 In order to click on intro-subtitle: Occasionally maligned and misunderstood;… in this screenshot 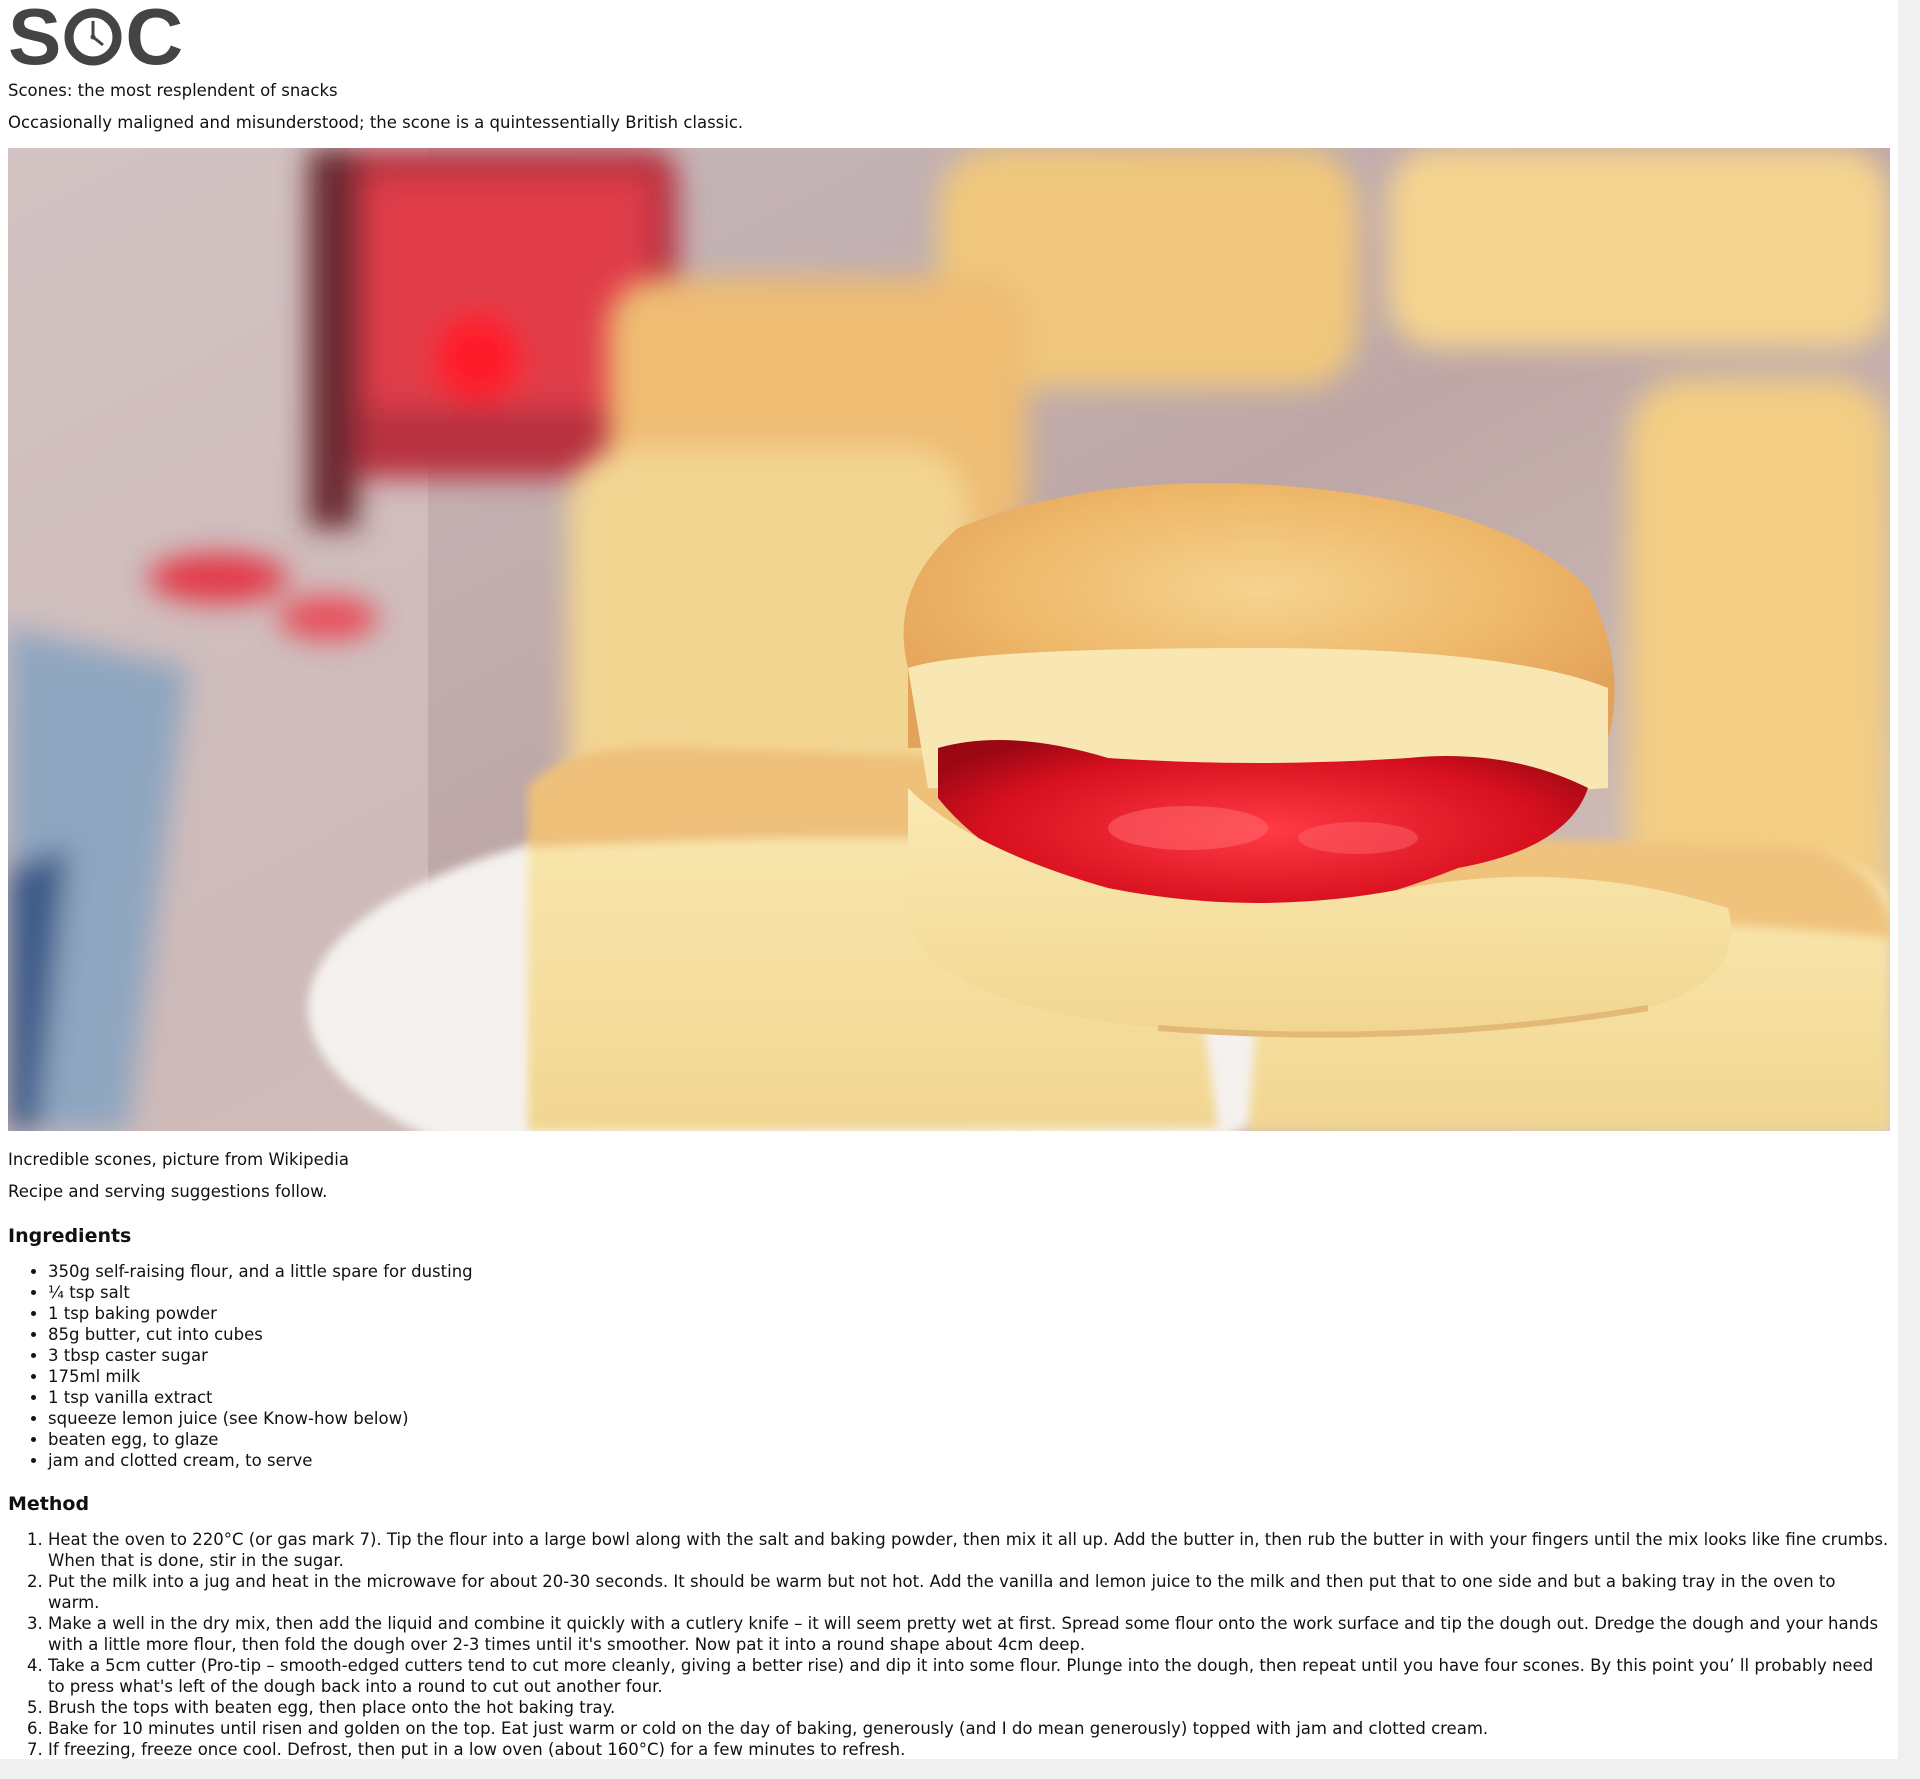, I will do `click(376, 122)`.